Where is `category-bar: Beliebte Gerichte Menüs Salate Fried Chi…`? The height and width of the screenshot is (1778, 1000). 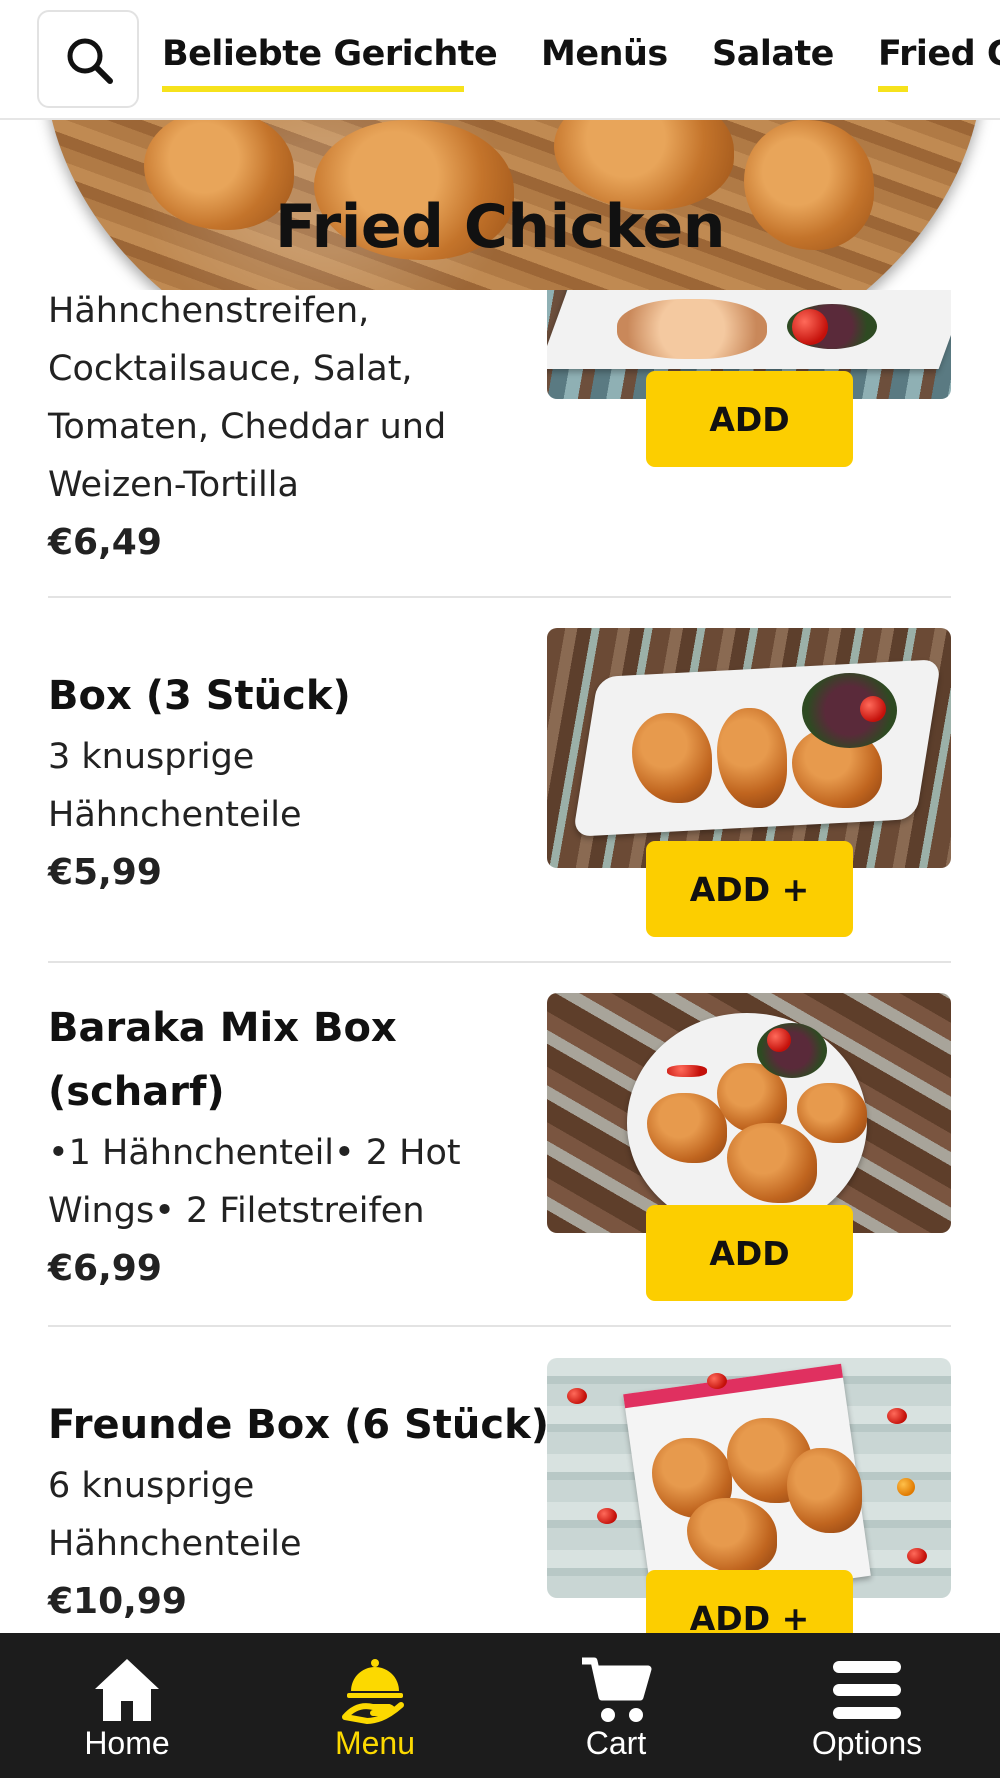 category-bar: Beliebte Gerichte Menüs Salate Fried Chi… is located at coordinates (500, 60).